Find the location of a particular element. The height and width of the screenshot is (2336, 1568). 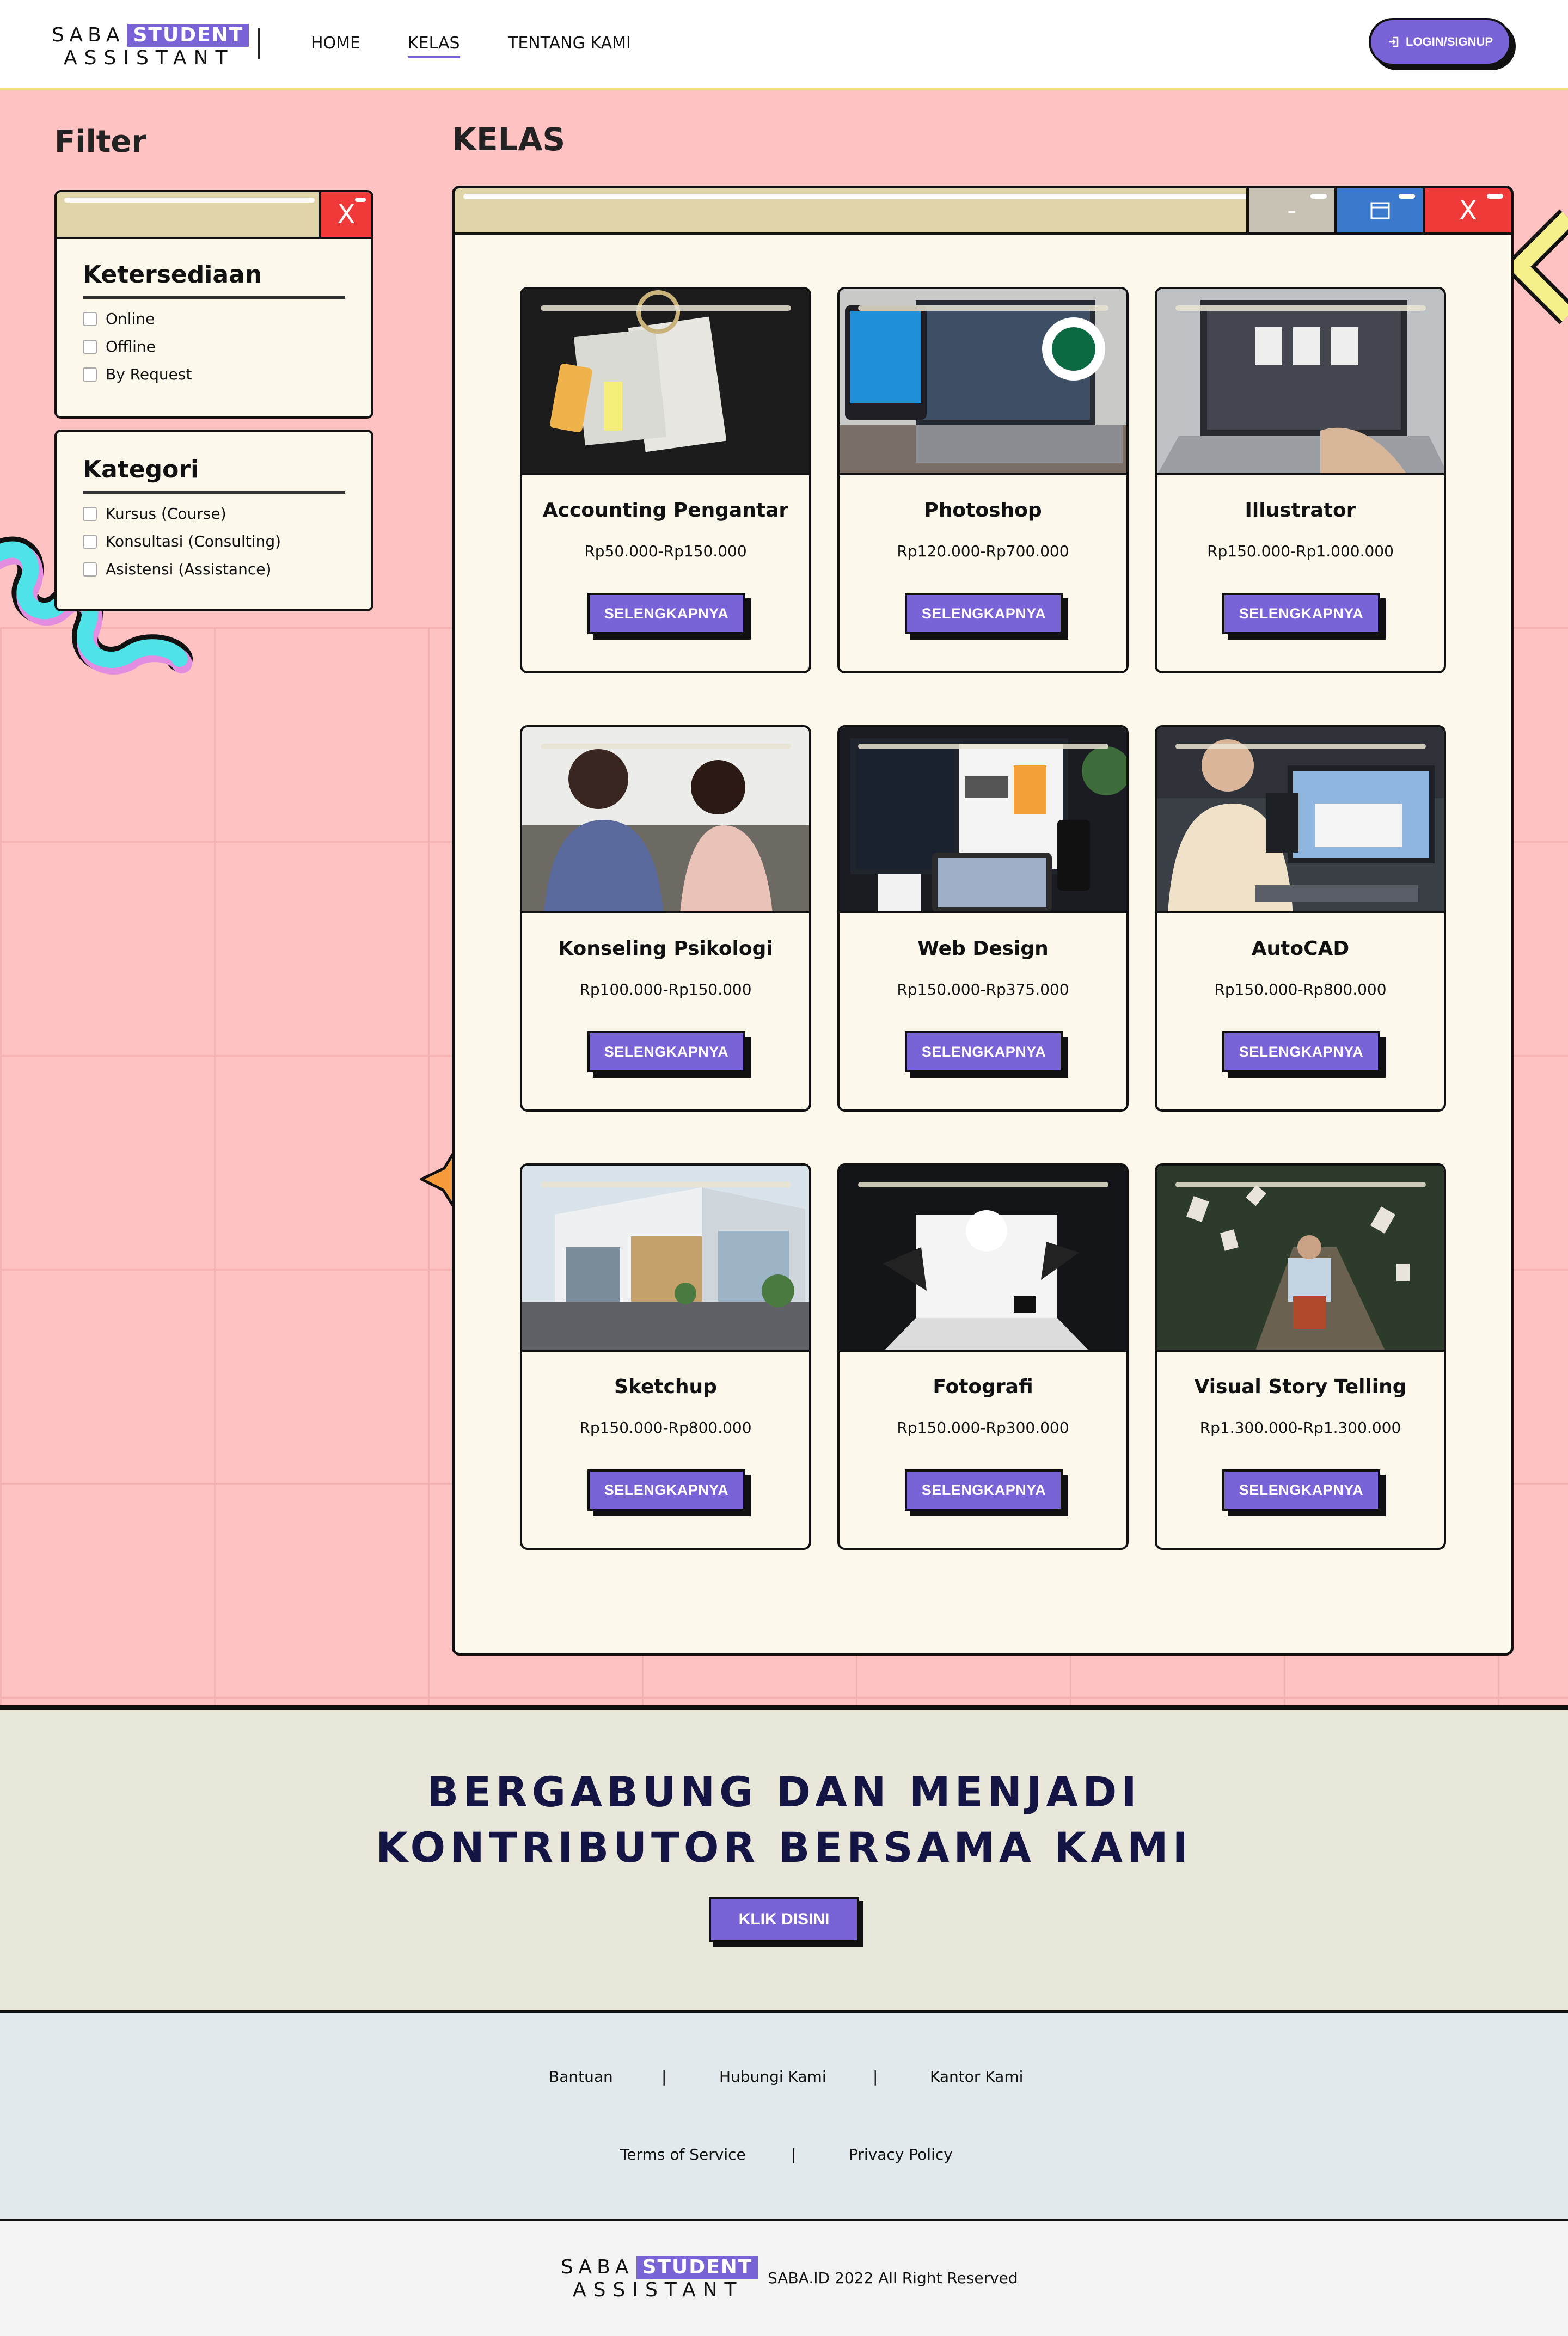

course-title: Sketchup is located at coordinates (665, 1387).